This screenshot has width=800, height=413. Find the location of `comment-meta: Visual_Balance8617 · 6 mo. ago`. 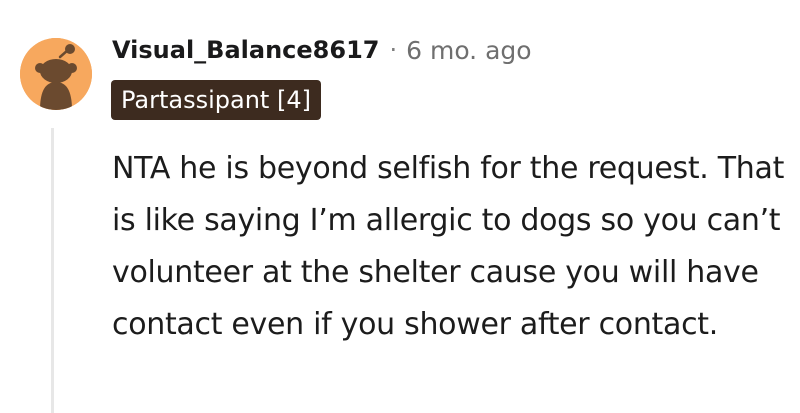

comment-meta: Visual_Balance8617 · 6 mo. ago is located at coordinates (322, 50).